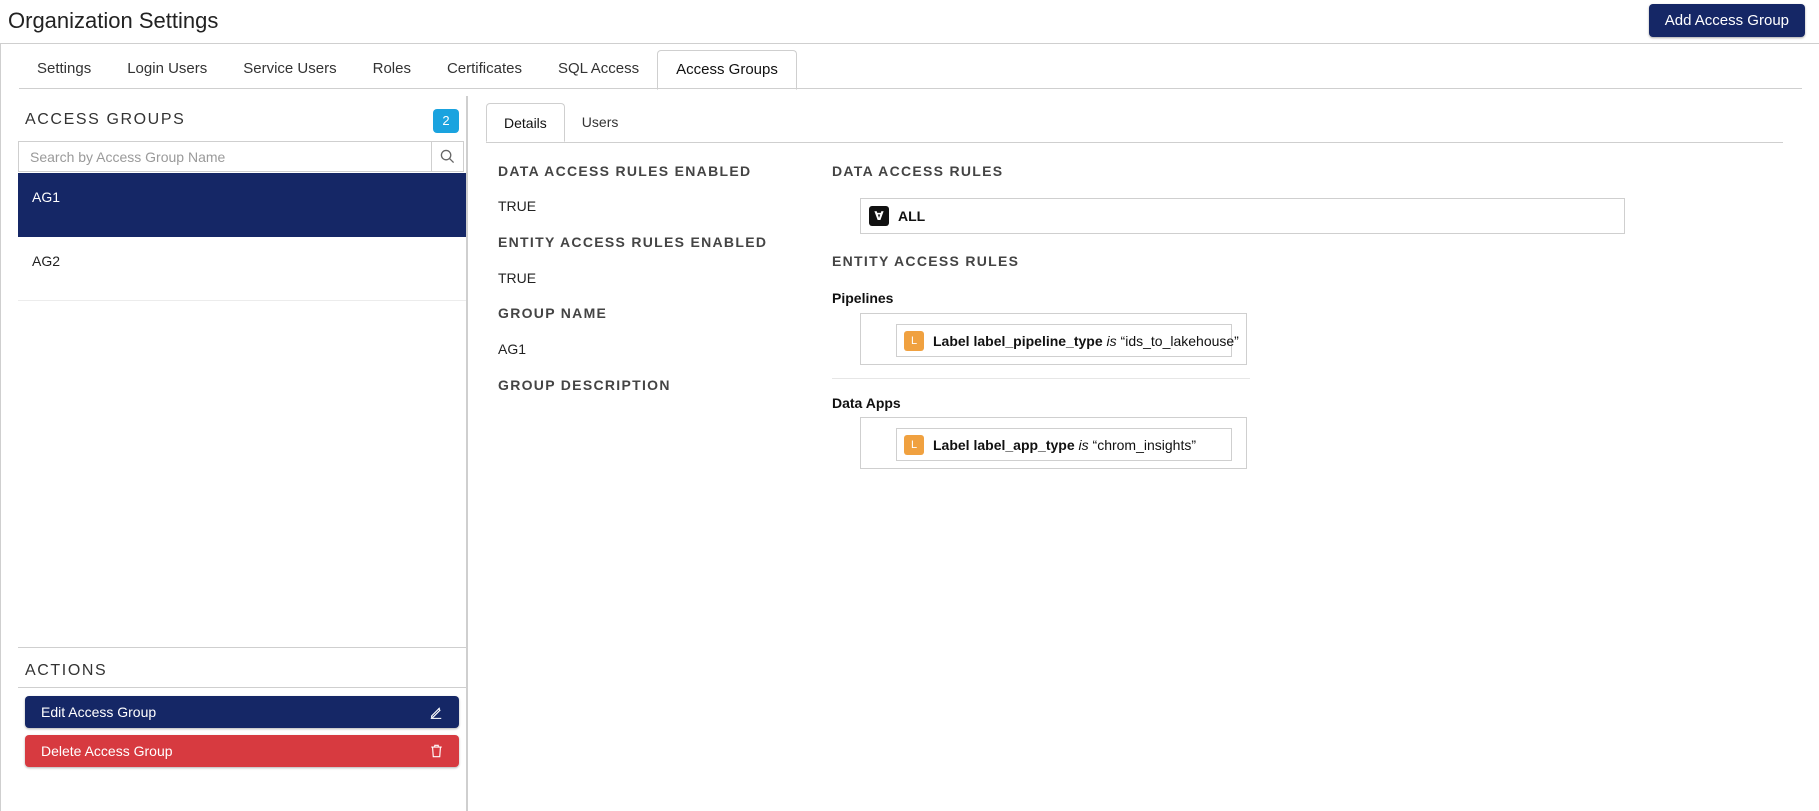  Describe the element at coordinates (926, 261) in the screenshot. I see `entity-access-rules-heading: ENTITY ACCESS RULES` at that location.